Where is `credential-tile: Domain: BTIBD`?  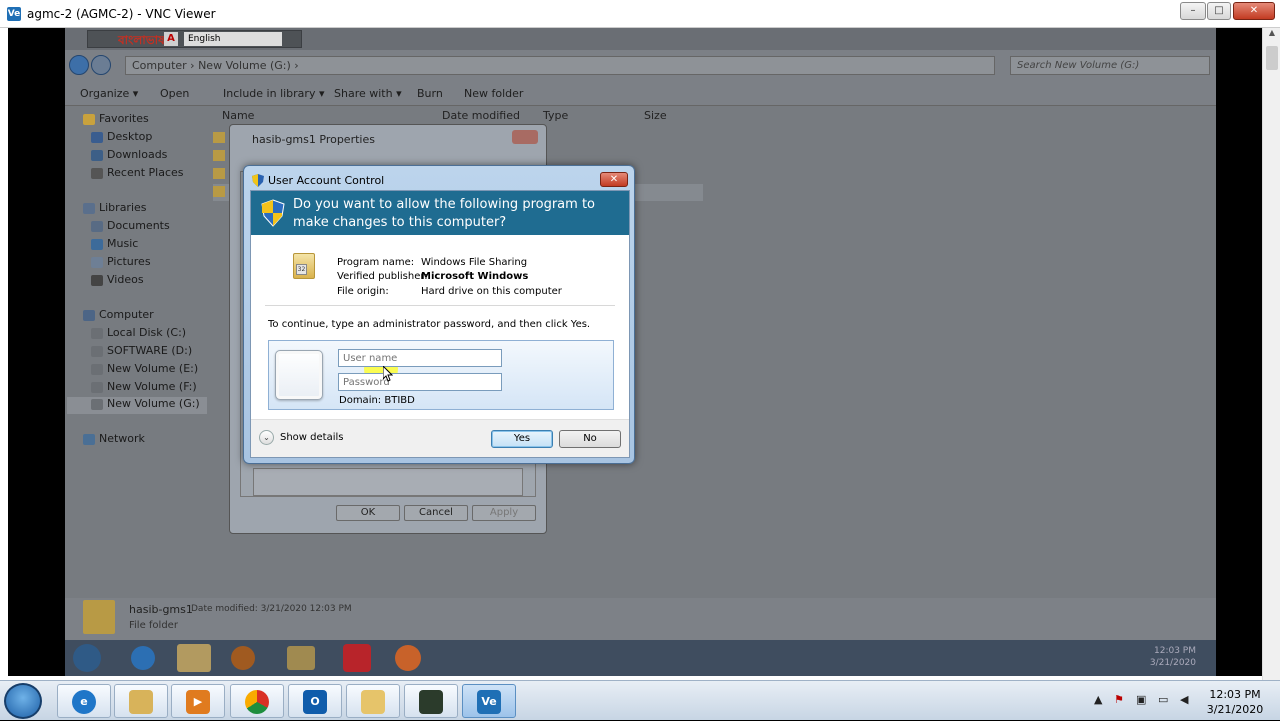
credential-tile: Domain: BTIBD is located at coordinates (441, 375).